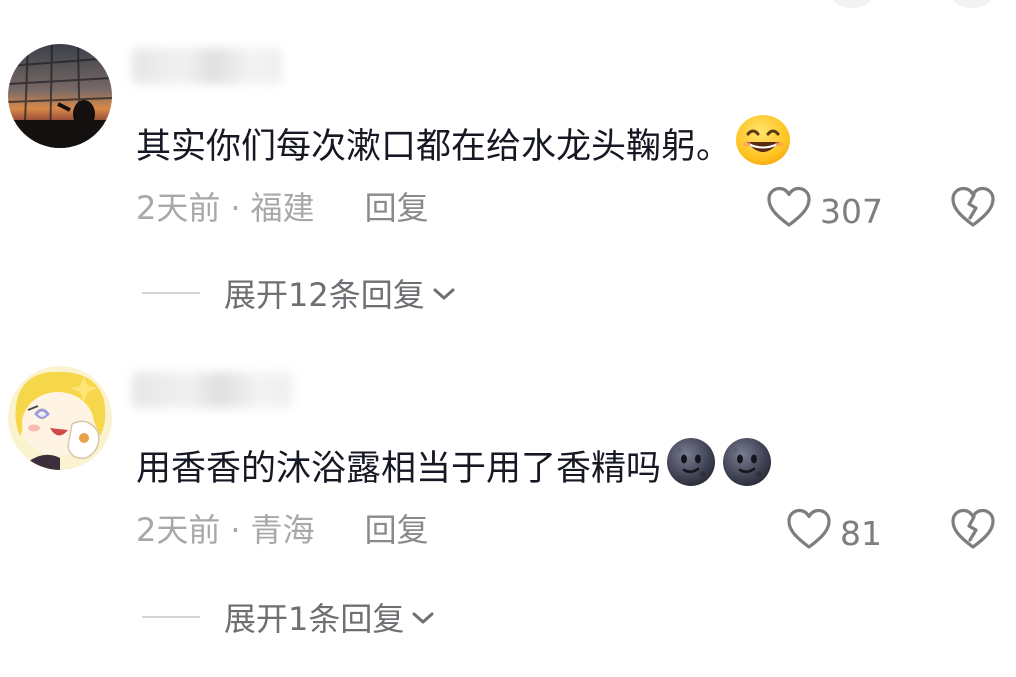  Describe the element at coordinates (861, 533) in the screenshot. I see `like-count: 81` at that location.